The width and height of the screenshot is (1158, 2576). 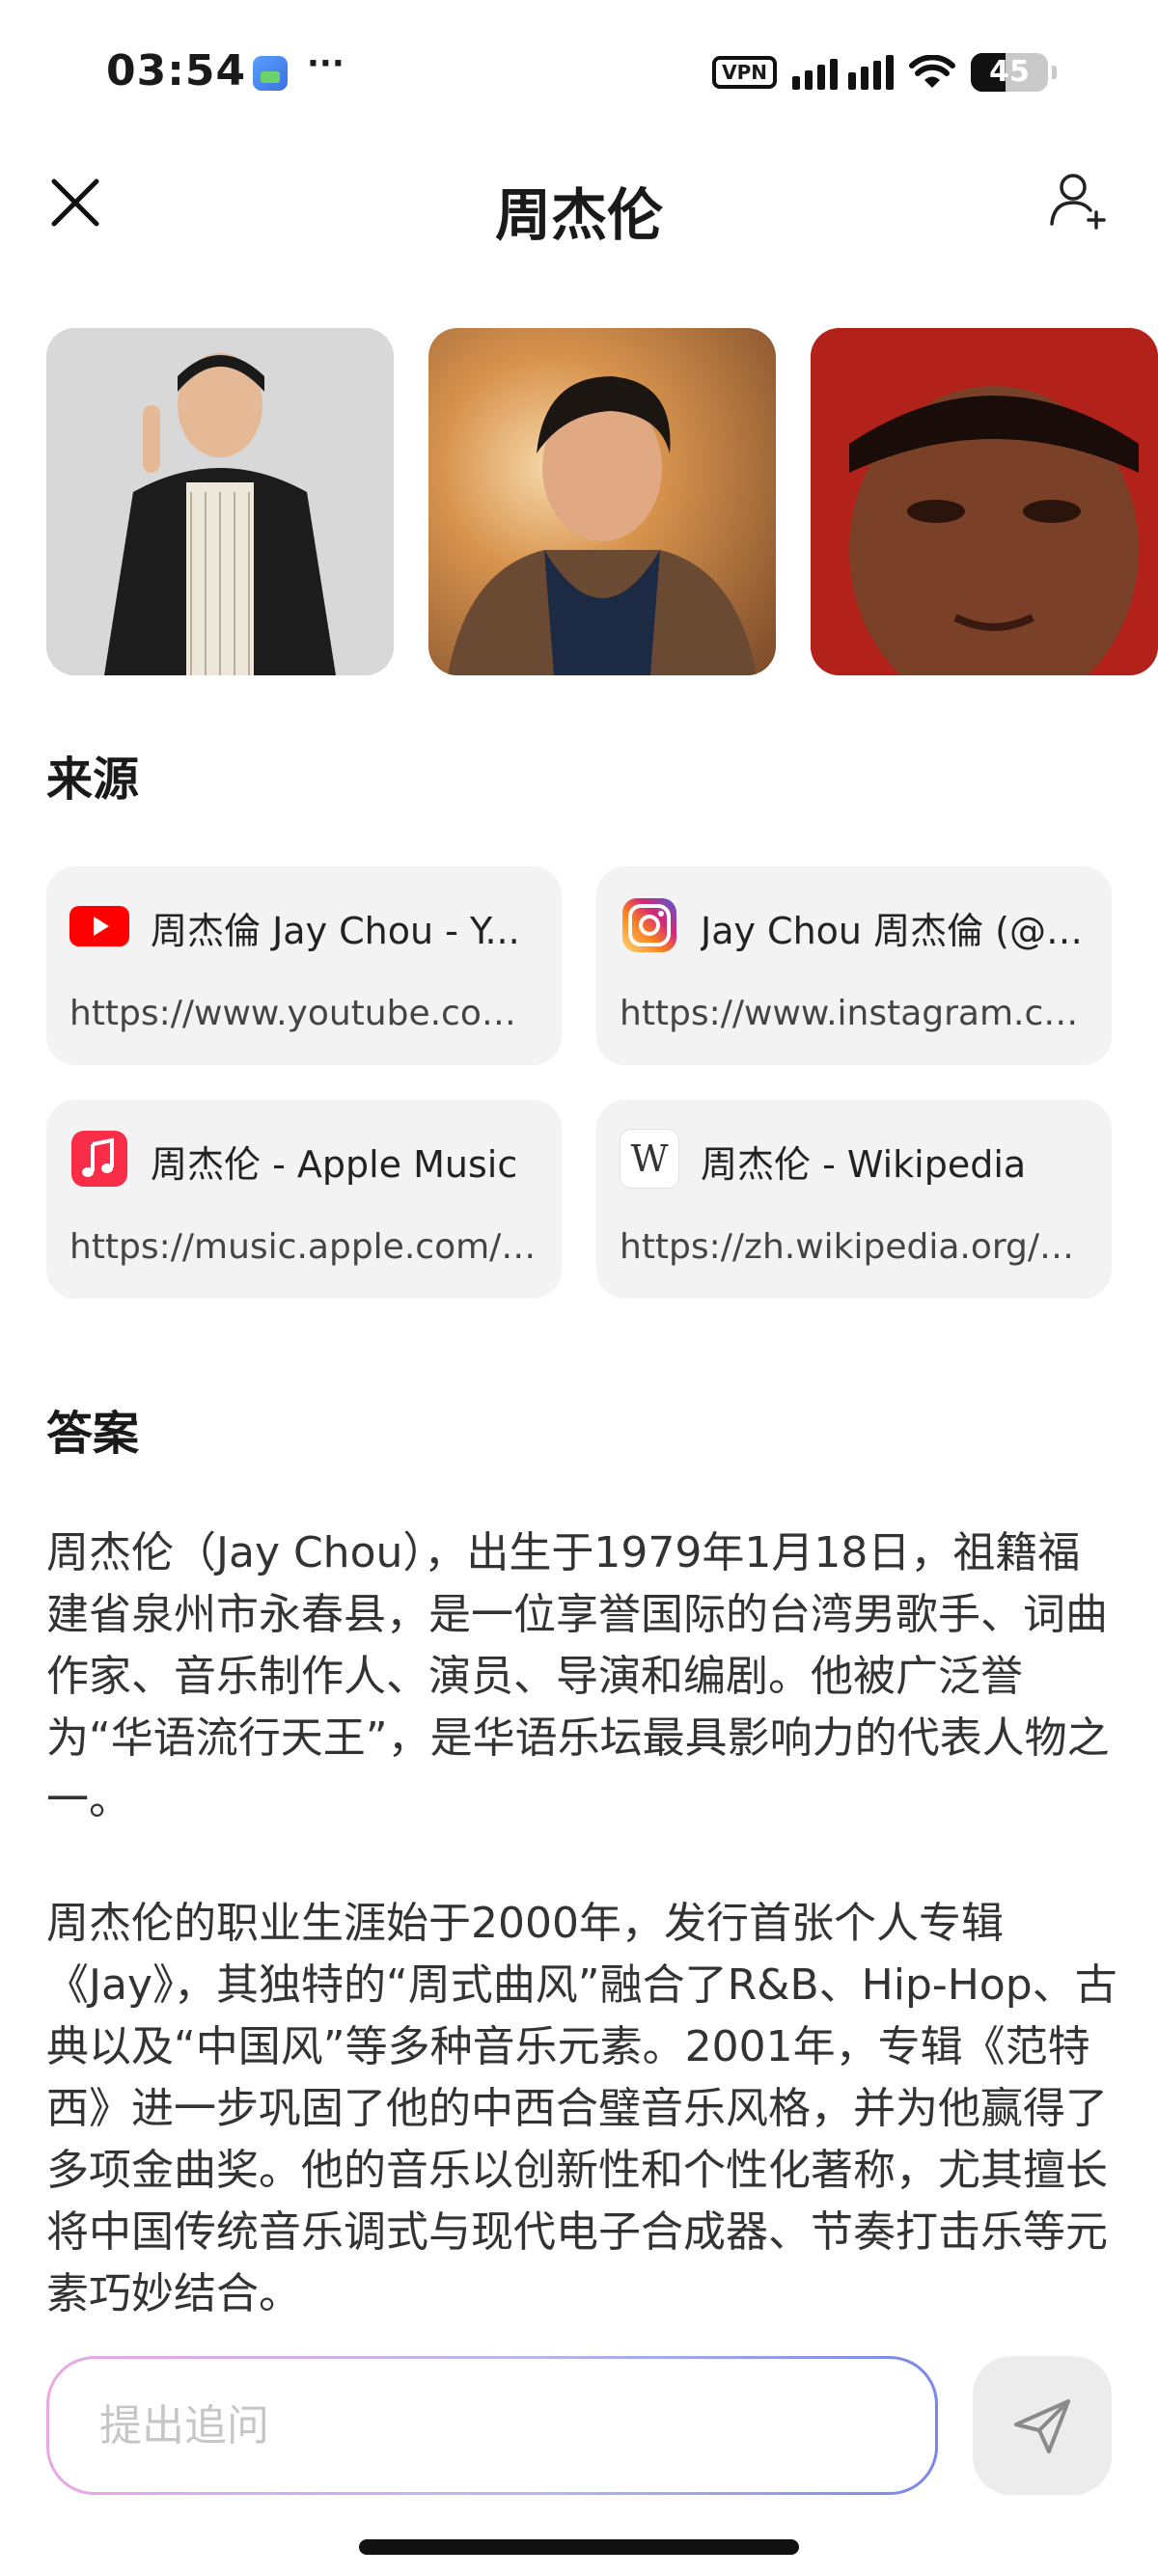 What do you see at coordinates (578, 215) in the screenshot?
I see `page-title: 周杰伦` at bounding box center [578, 215].